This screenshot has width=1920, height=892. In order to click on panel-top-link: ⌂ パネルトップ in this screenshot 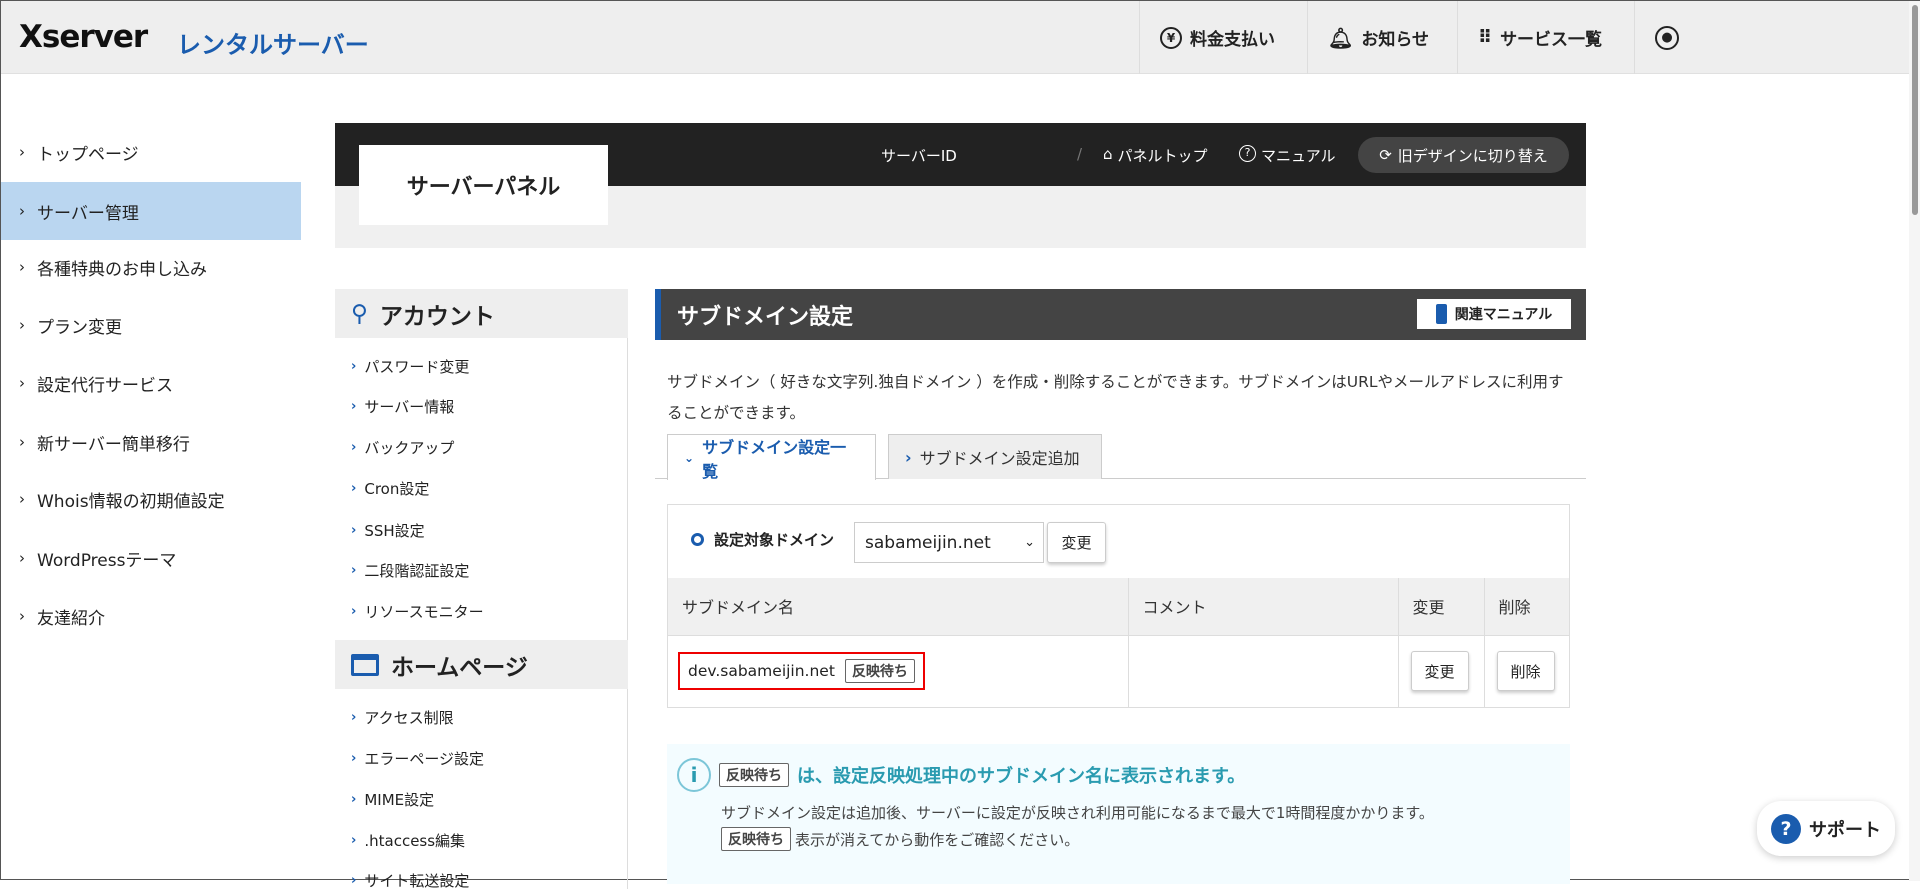, I will do `click(1155, 155)`.